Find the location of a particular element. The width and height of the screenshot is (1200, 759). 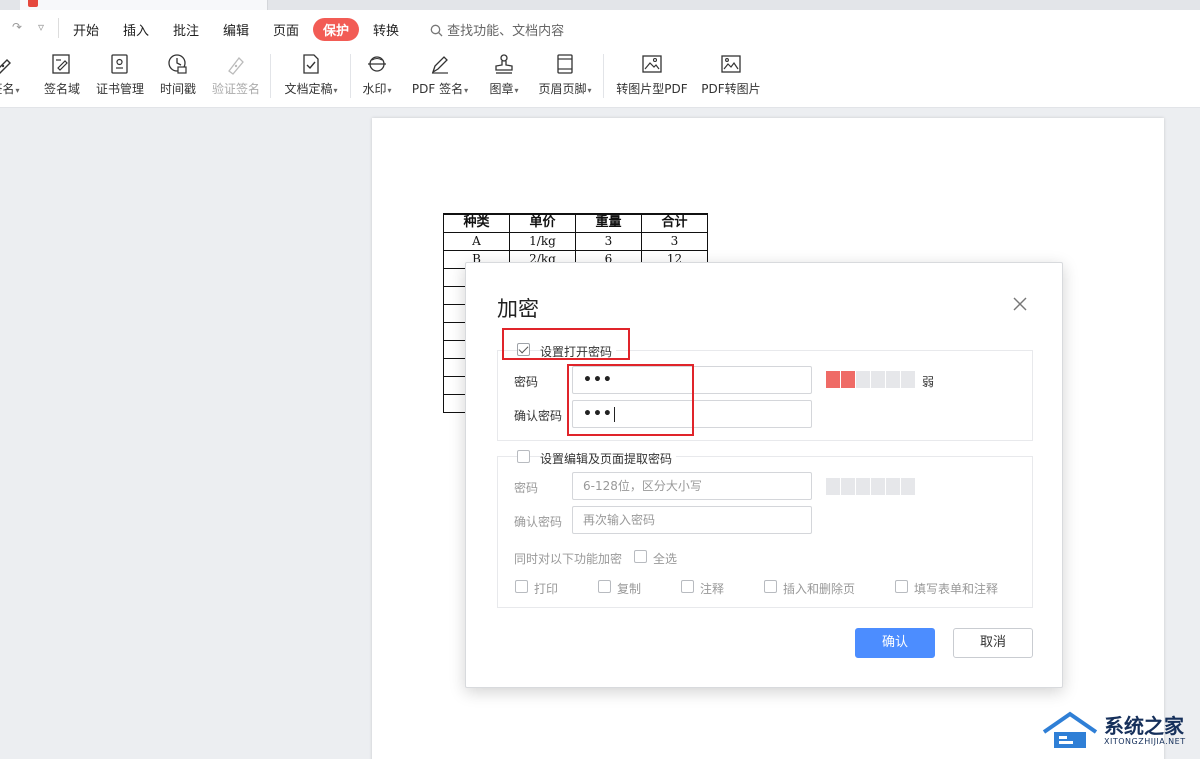

edit-confirm-password-label: 确认密码 is located at coordinates (538, 522).